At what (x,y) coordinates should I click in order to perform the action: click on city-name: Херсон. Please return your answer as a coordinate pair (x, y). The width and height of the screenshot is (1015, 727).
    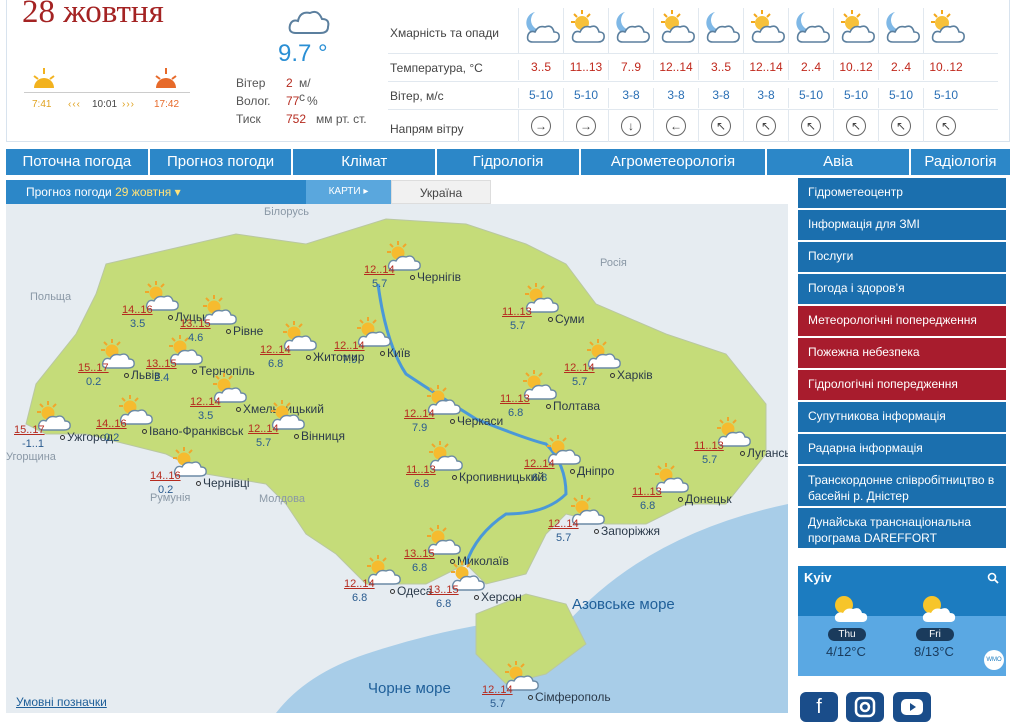
    Looking at the image, I should click on (501, 597).